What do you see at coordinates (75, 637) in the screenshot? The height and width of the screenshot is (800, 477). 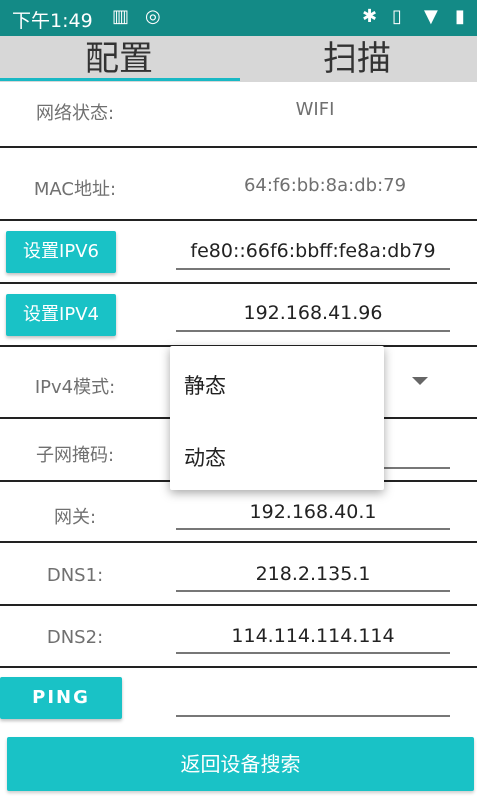 I see `dns2-label: DNS2:` at bounding box center [75, 637].